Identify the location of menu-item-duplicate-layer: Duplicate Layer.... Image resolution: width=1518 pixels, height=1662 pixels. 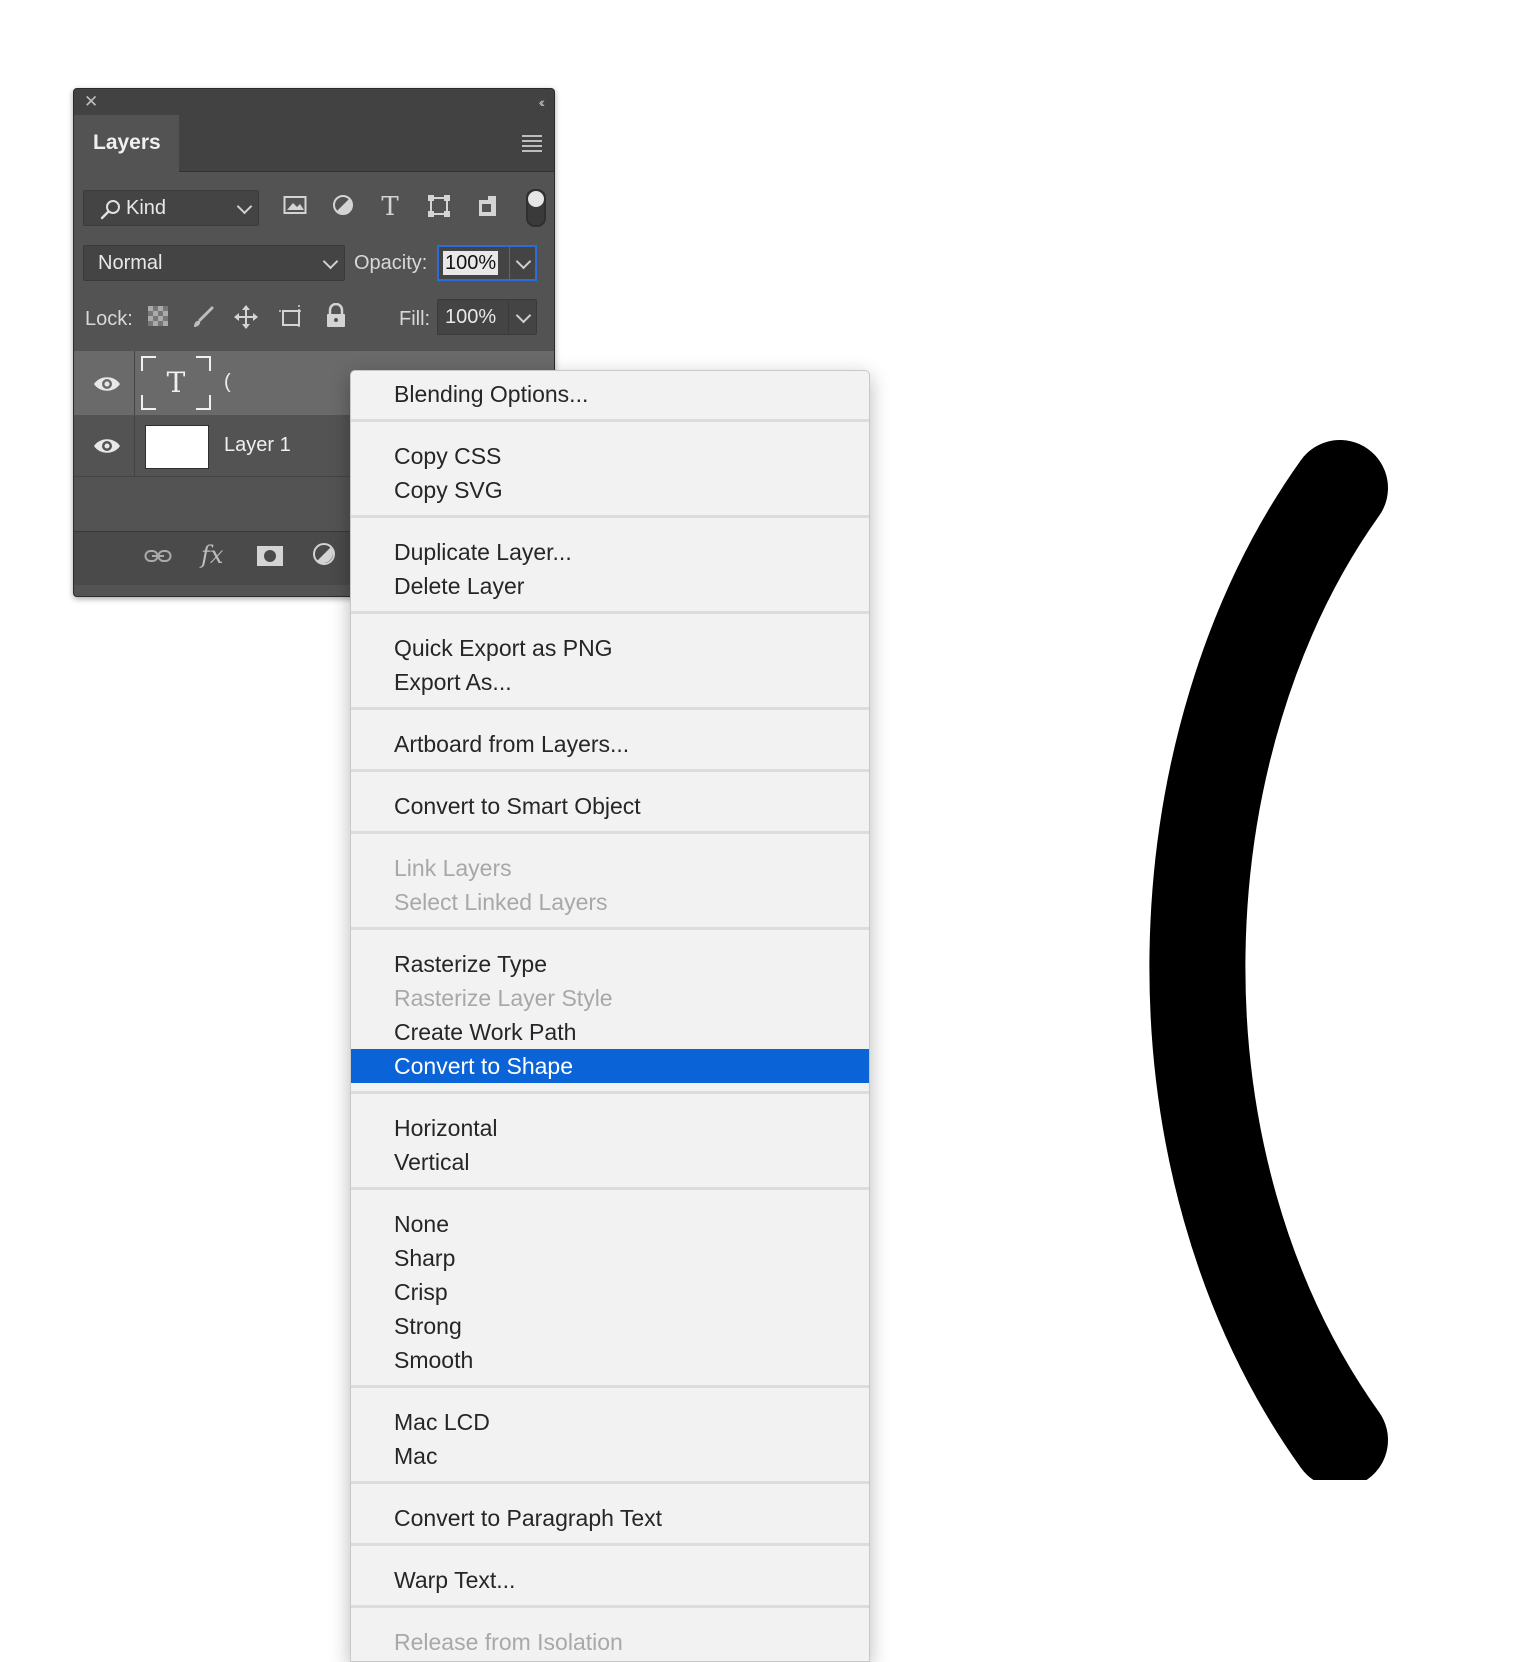
(610, 552).